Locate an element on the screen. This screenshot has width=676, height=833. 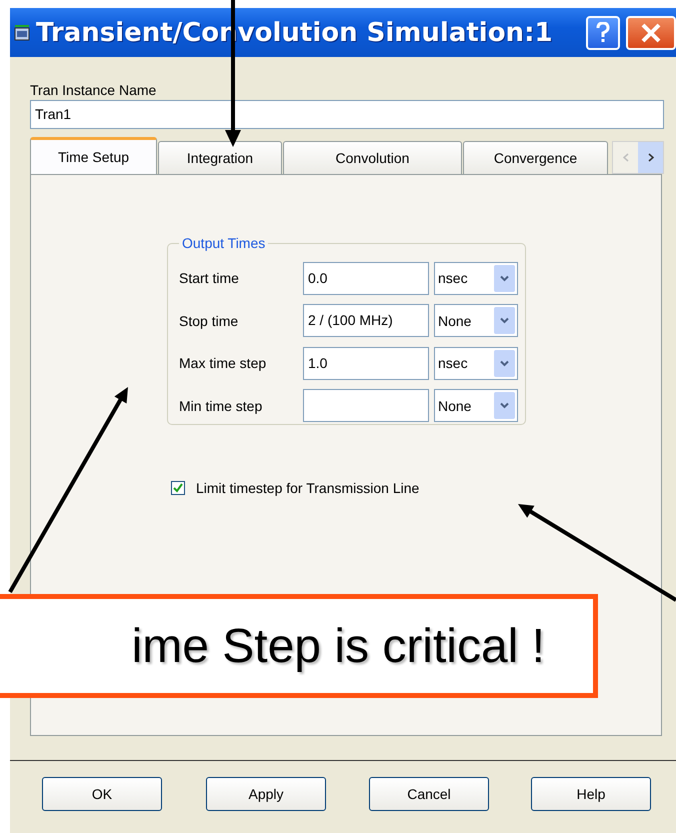
dialog-button: Apply is located at coordinates (266, 794).